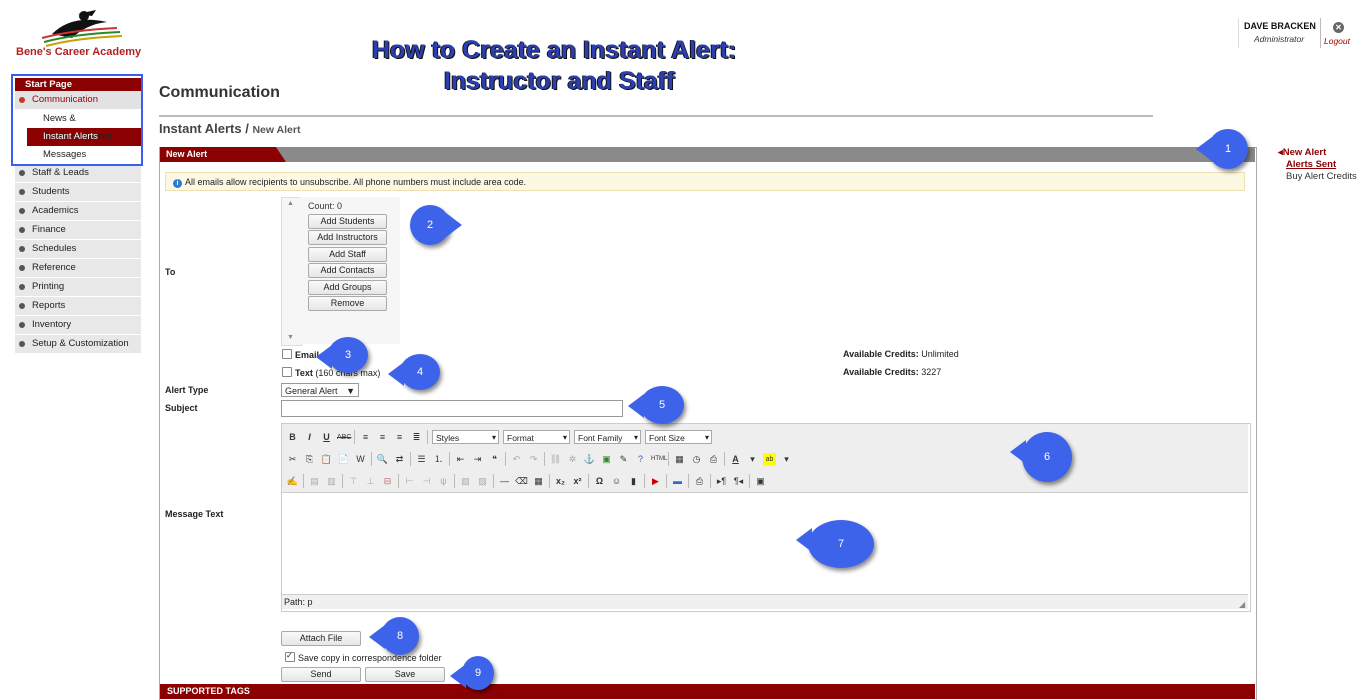 This screenshot has width=1360, height=700. What do you see at coordinates (599, 481) in the screenshot?
I see `special-char-icon: Ω` at bounding box center [599, 481].